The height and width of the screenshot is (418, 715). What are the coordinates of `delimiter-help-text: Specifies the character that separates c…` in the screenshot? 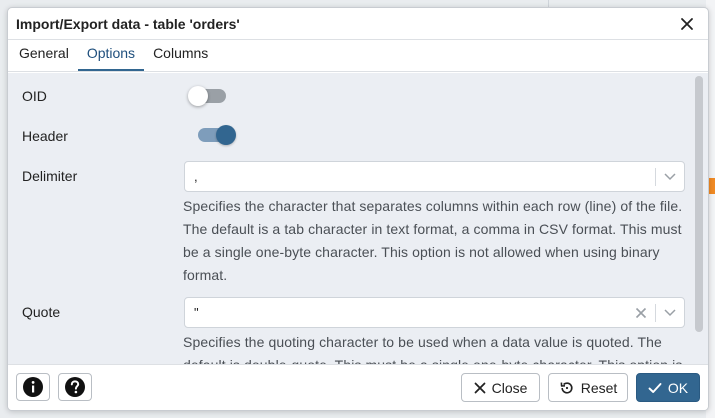 It's located at (433, 240).